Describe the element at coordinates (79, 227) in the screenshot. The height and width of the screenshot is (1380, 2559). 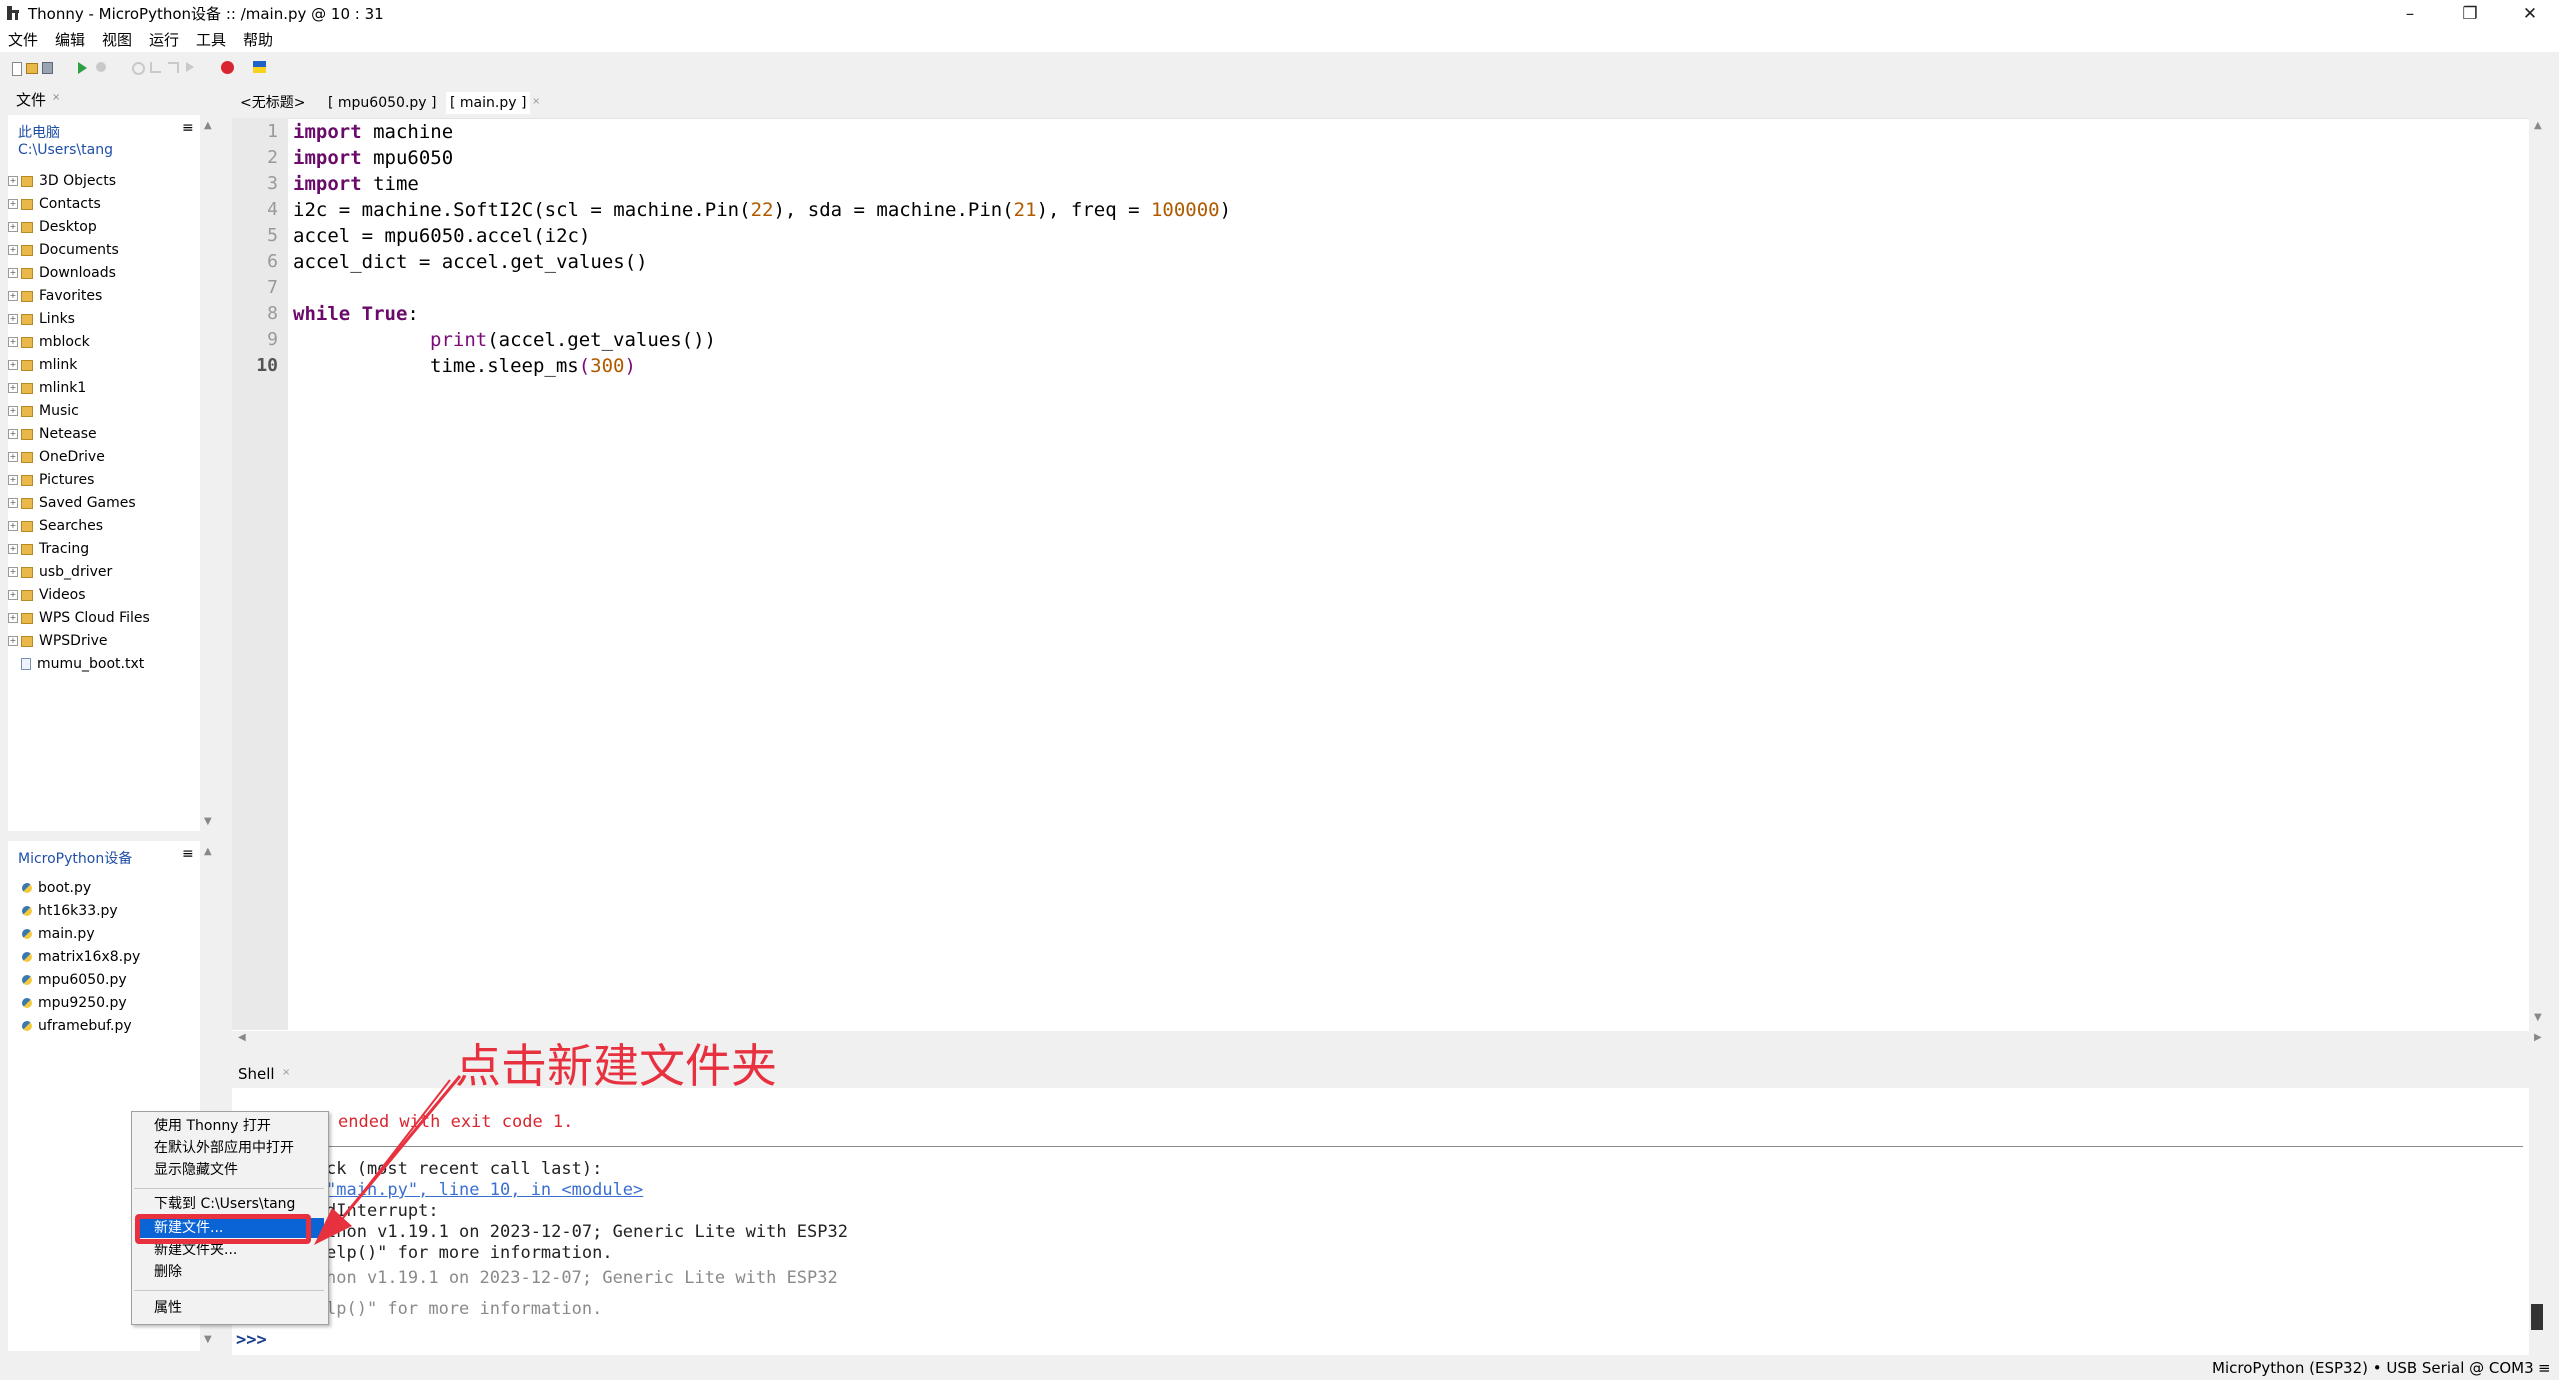
I see `tree-item: + Desktop` at that location.